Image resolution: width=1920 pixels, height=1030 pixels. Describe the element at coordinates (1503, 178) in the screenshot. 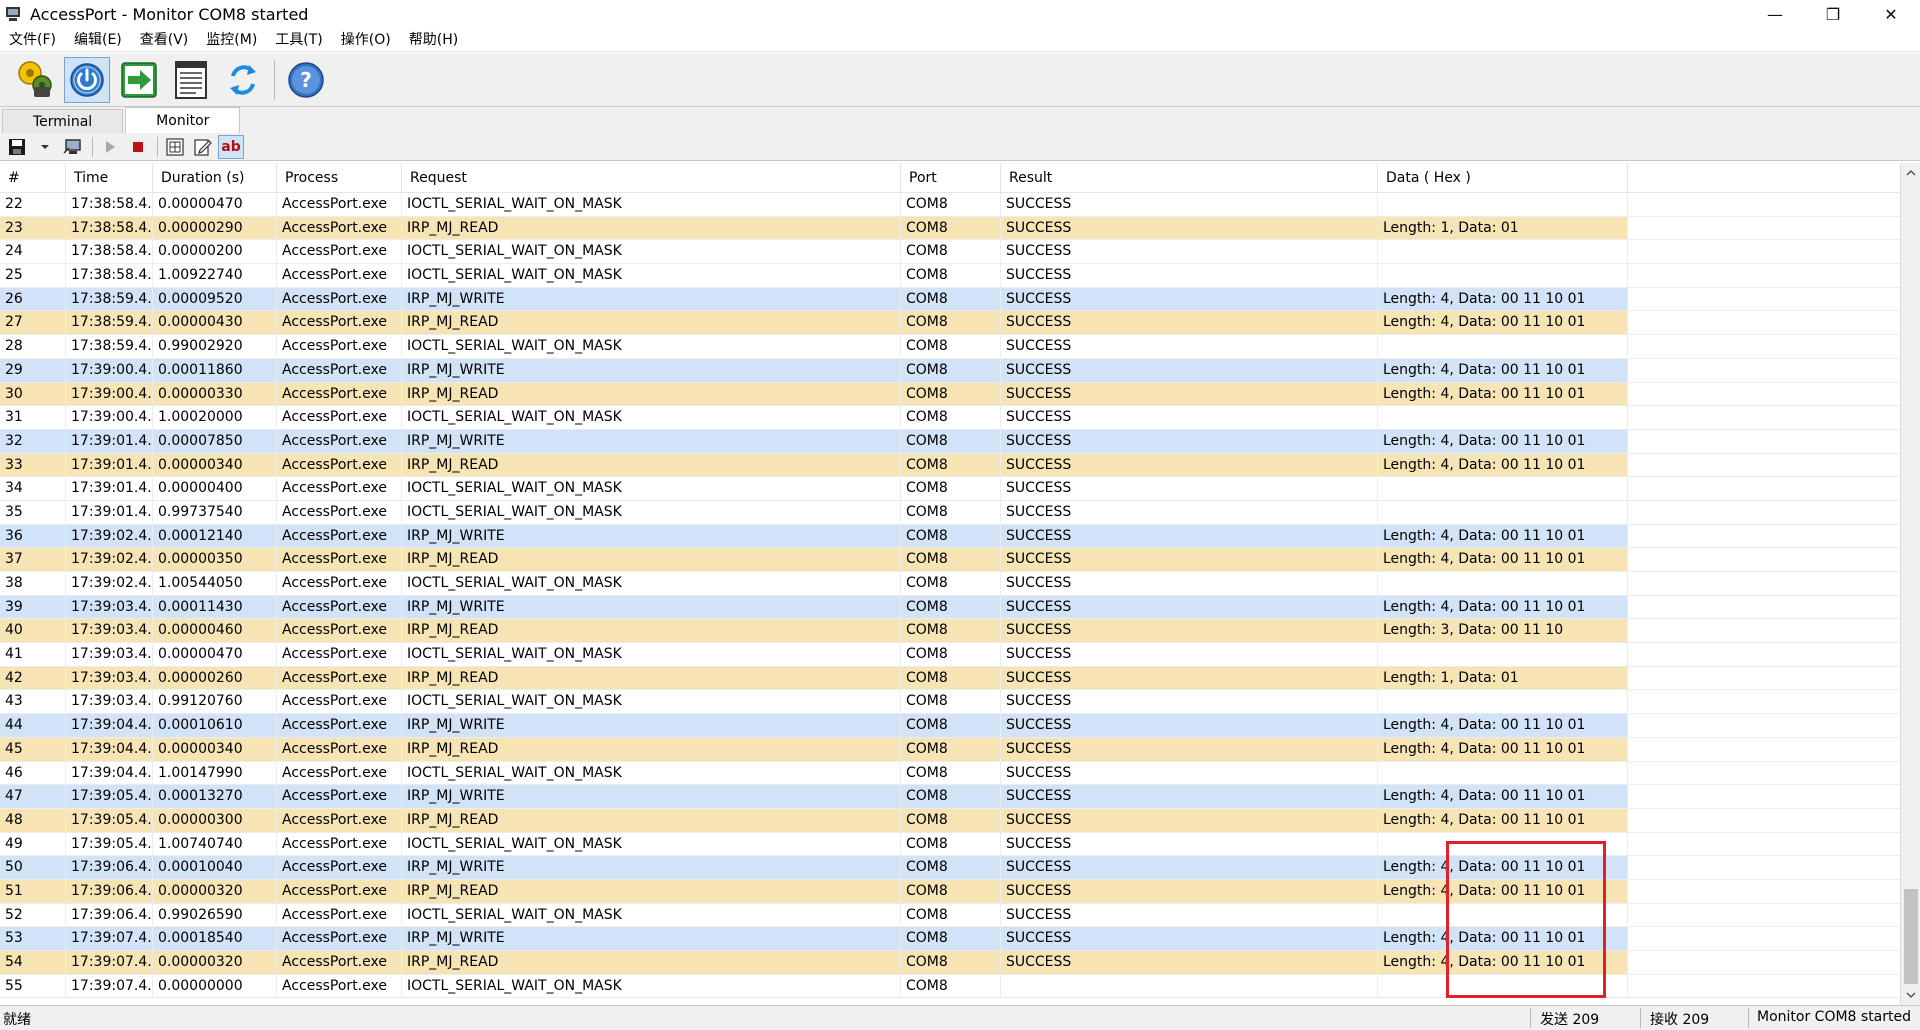

I see `column-header-data-hex: Data ( Hex )` at that location.